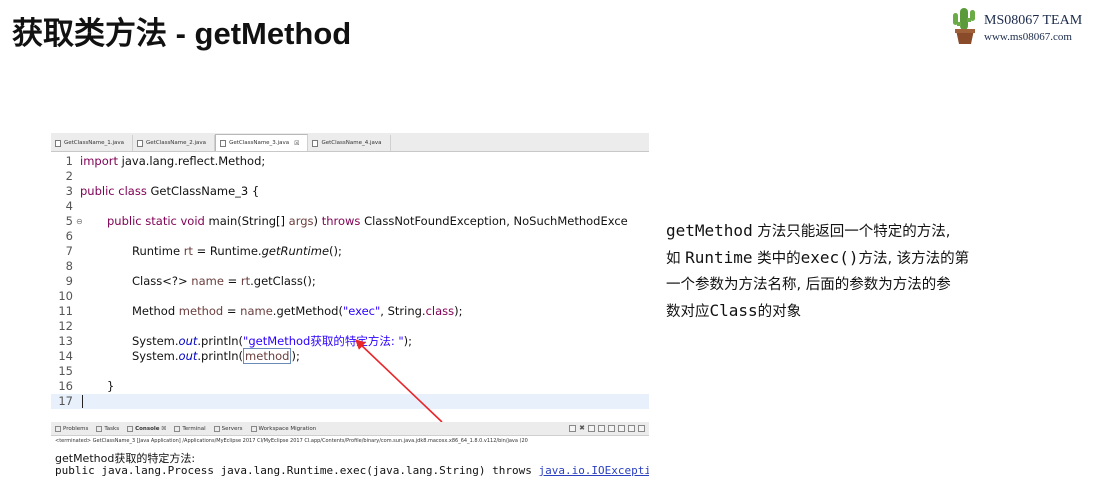 Image resolution: width=1103 pixels, height=501 pixels. Describe the element at coordinates (232, 428) in the screenshot. I see `tab-label: Servers` at that location.